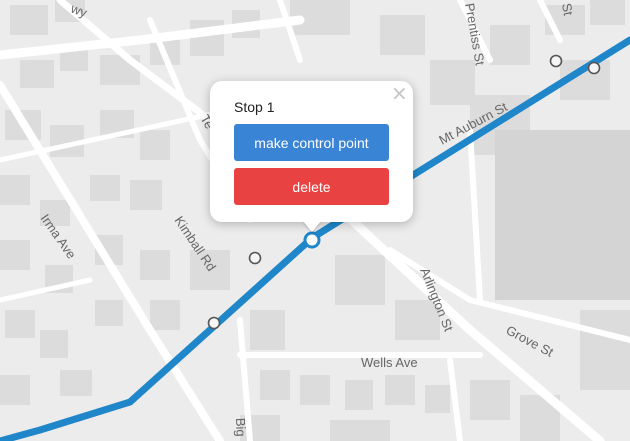 This screenshot has width=630, height=441. I want to click on street-label-wells: Wells Ave, so click(389, 362).